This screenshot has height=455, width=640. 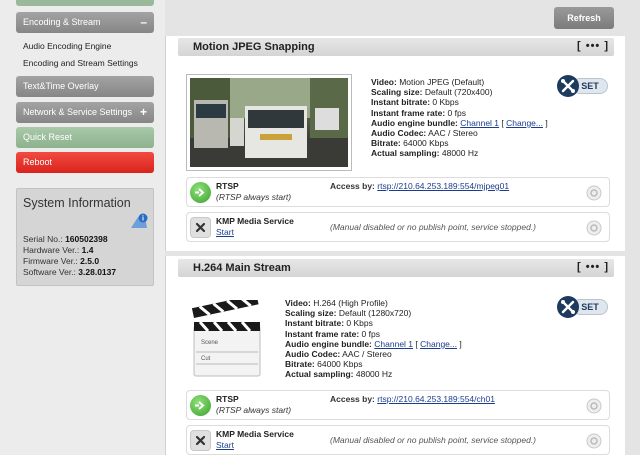 What do you see at coordinates (254, 47) in the screenshot?
I see `panel-title: Motion JPEG Snapping` at bounding box center [254, 47].